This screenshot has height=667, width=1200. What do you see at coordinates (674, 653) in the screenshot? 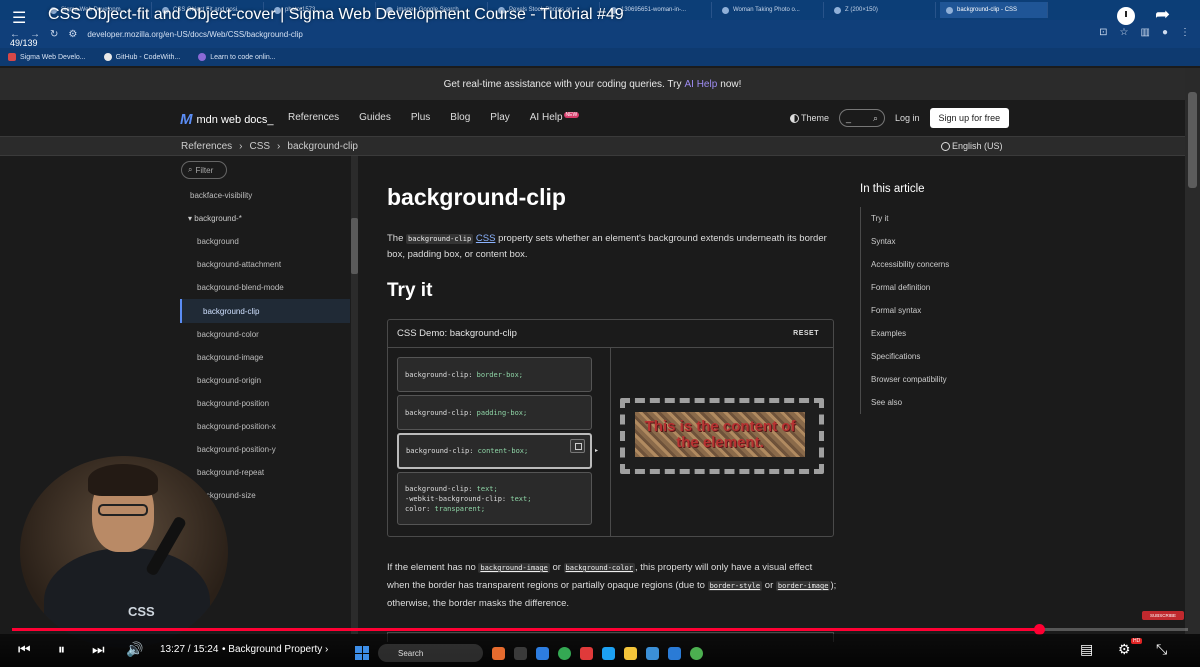
I see `vscode-icon` at bounding box center [674, 653].